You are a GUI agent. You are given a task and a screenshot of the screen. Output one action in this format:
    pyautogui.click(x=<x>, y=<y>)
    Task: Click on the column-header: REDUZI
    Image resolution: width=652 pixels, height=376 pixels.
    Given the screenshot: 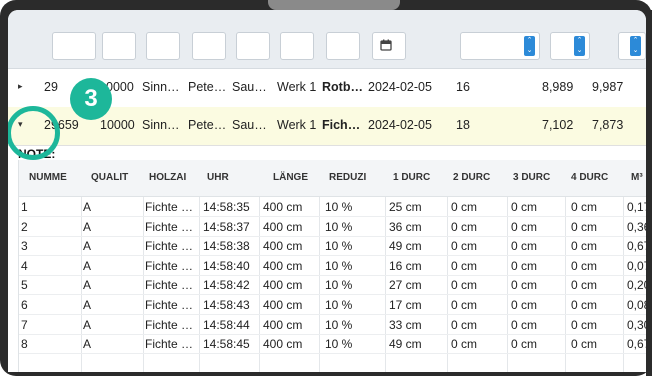 What is the action you would take?
    pyautogui.click(x=347, y=177)
    